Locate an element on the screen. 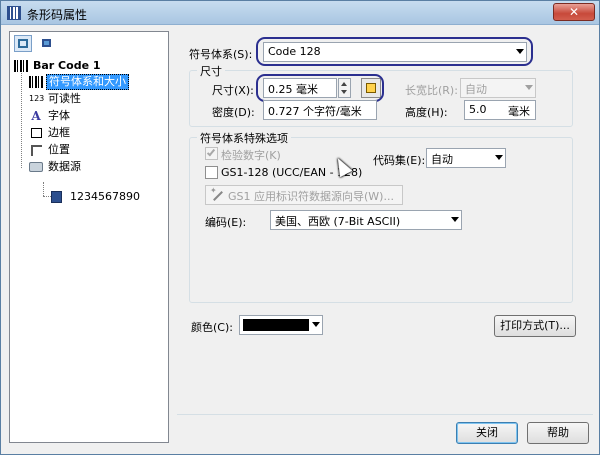  checkmark-icon is located at coordinates (211, 152).